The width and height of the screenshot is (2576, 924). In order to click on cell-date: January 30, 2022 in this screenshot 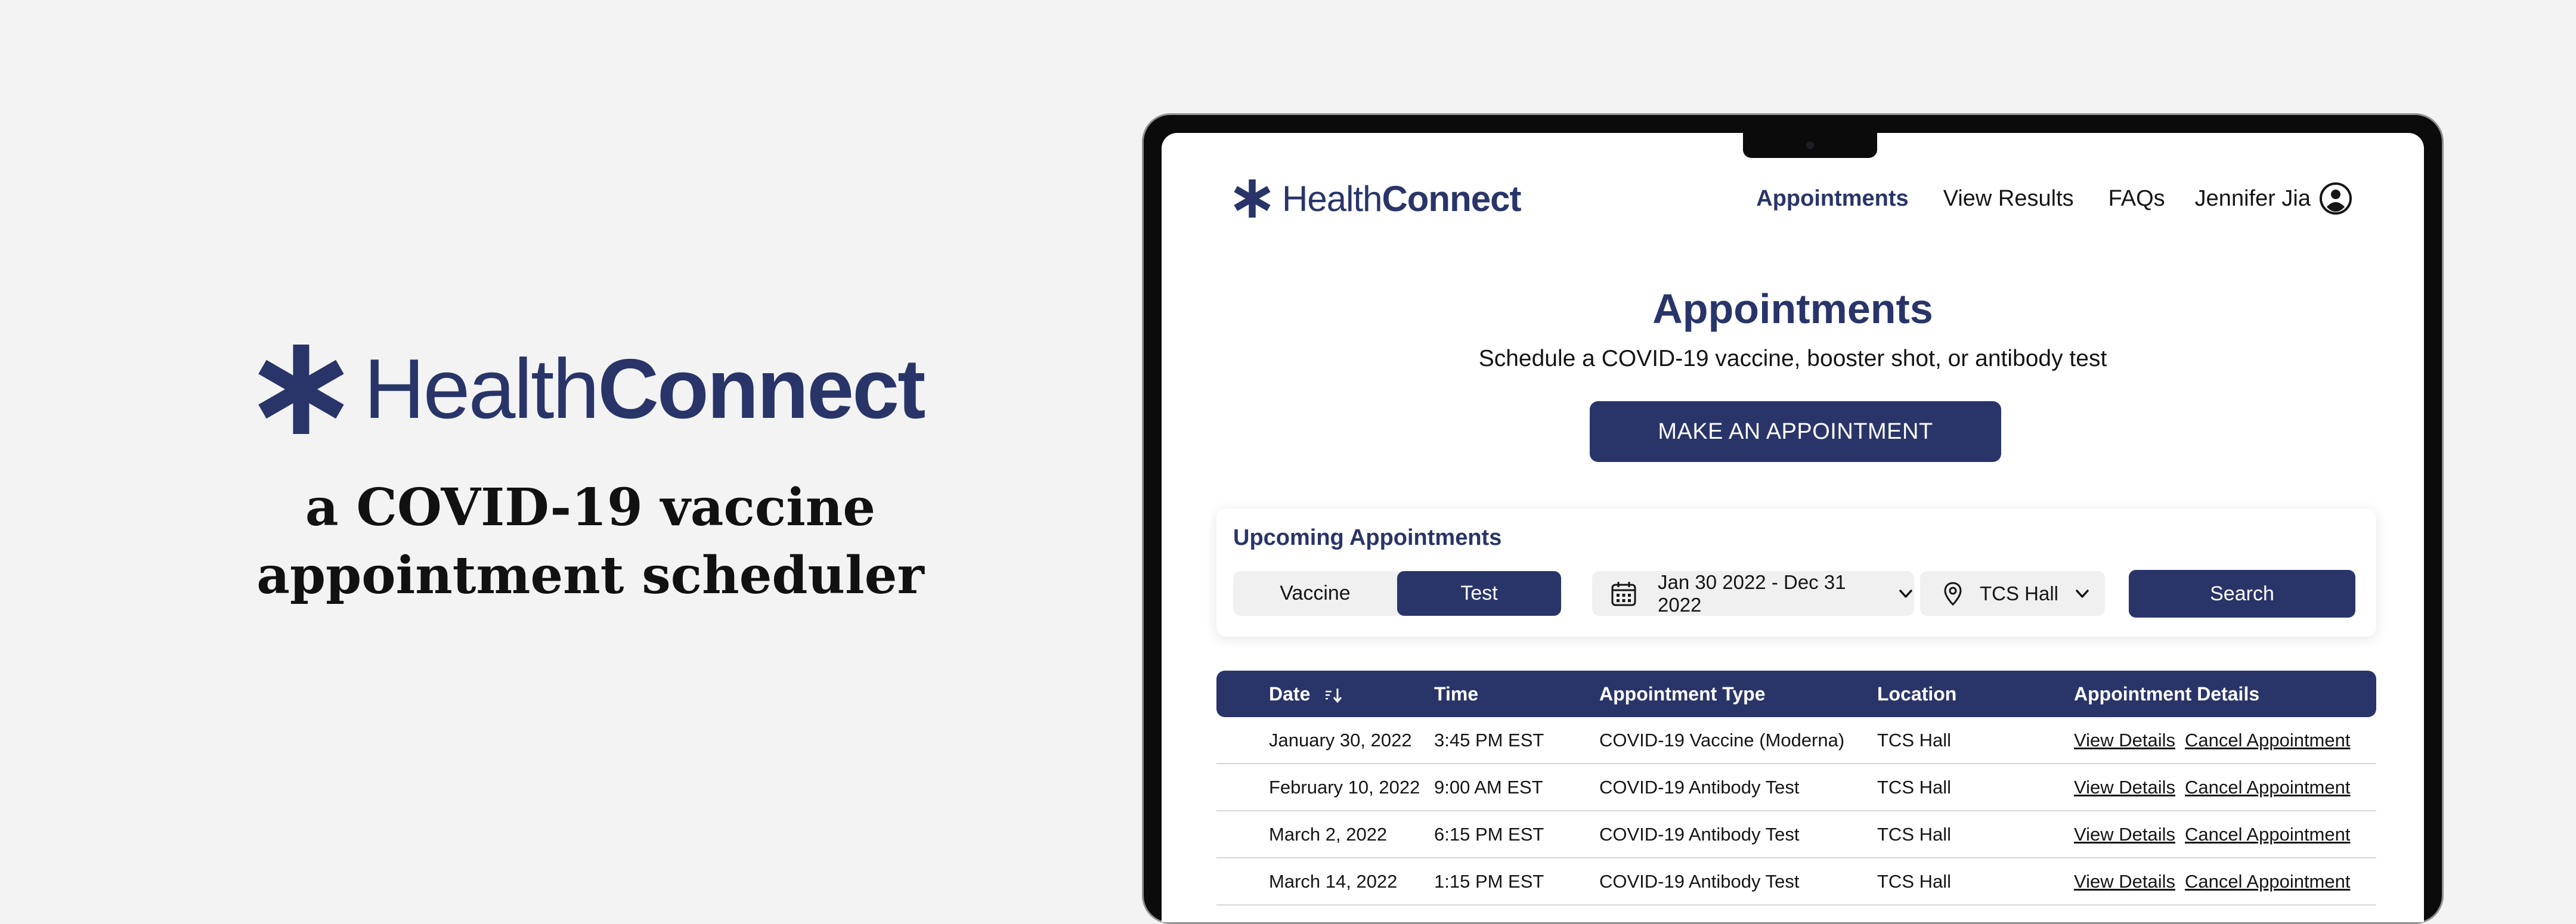, I will do `click(1340, 740)`.